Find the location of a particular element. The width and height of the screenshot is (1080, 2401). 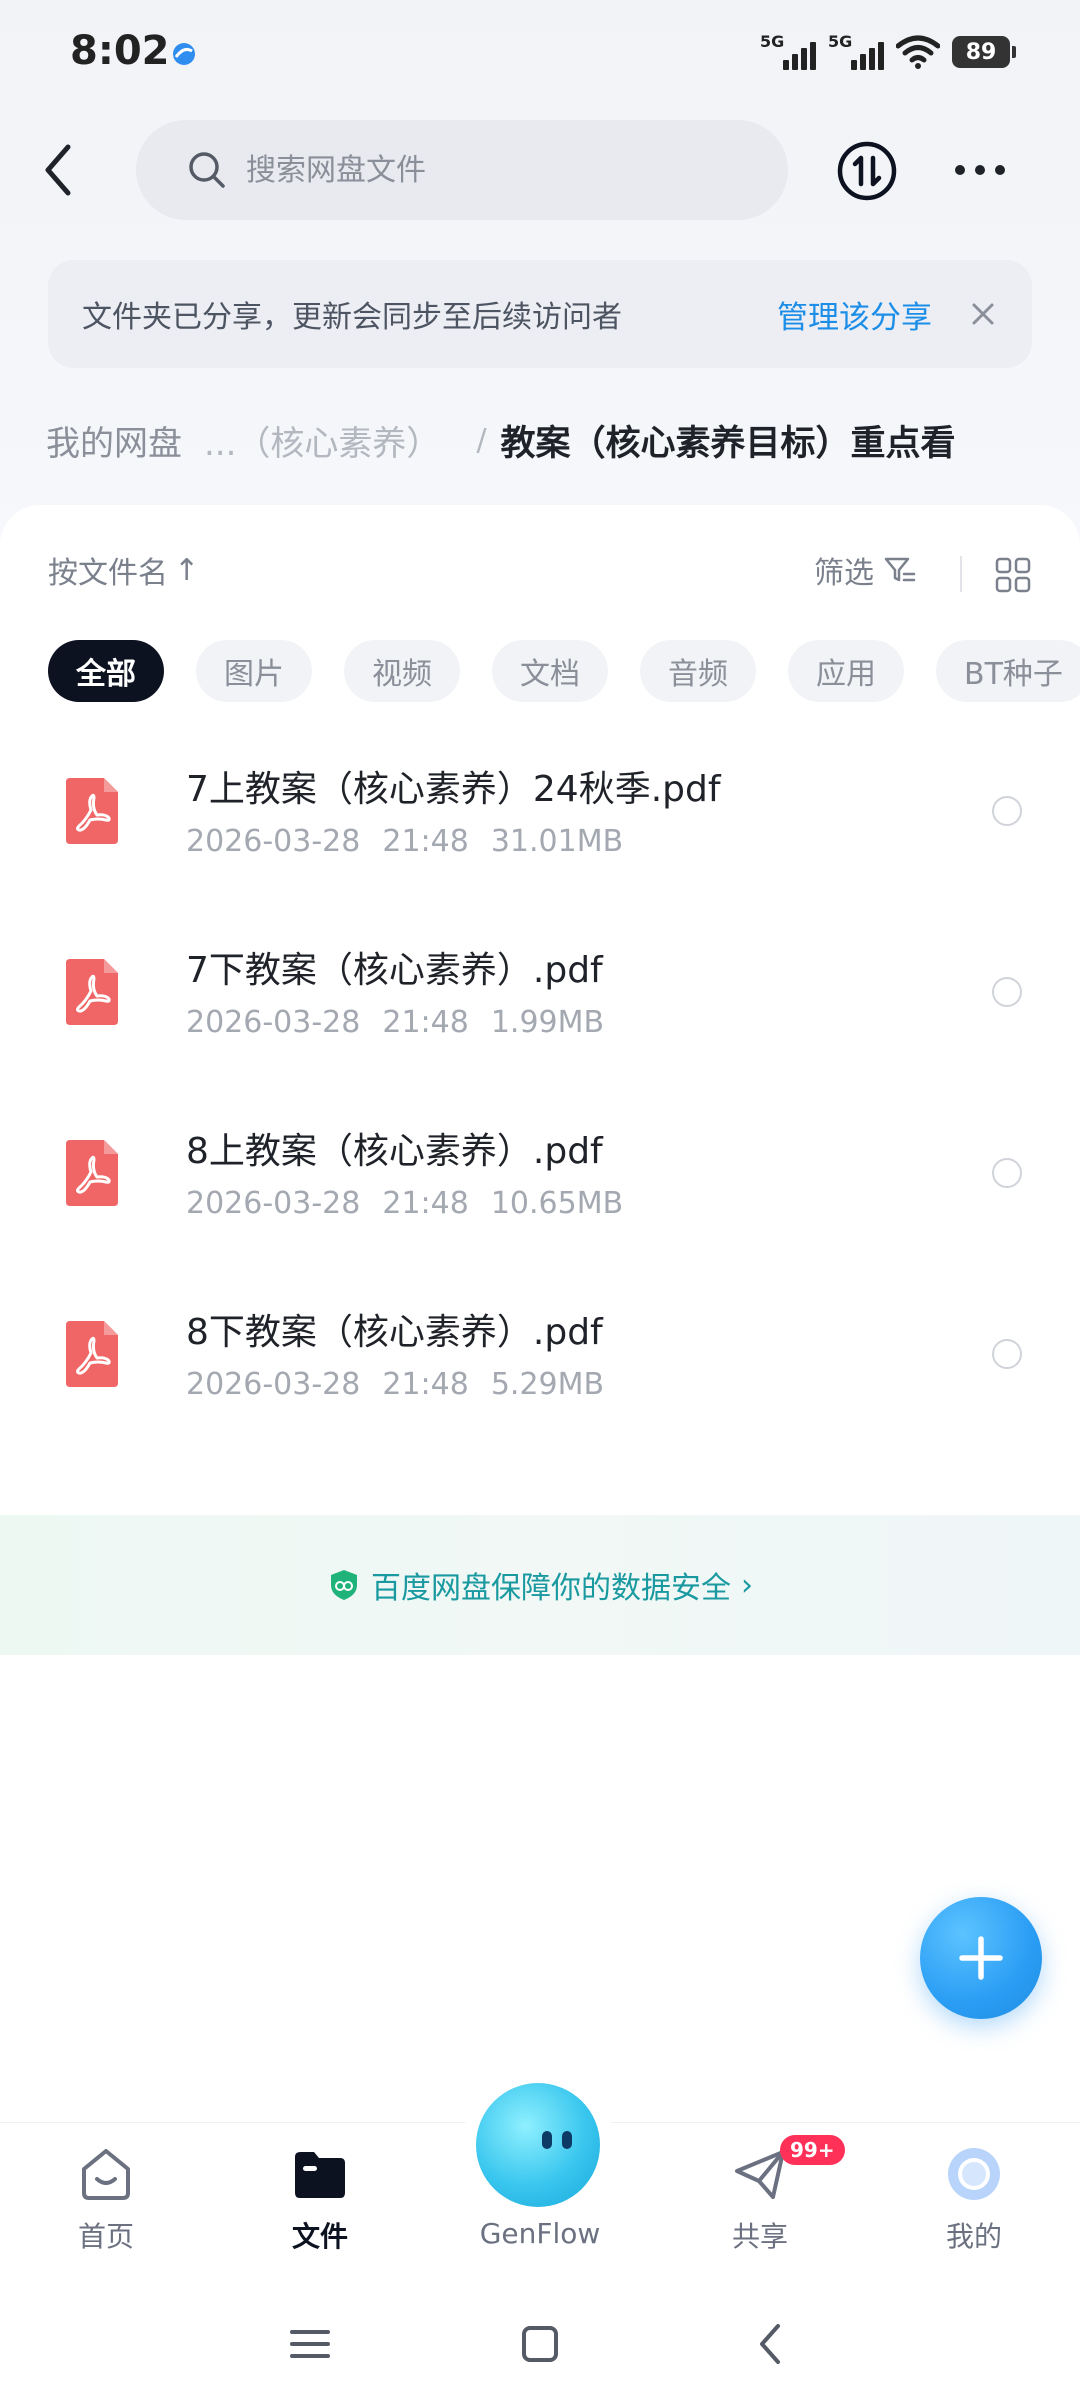

nav-me: 我的 is located at coordinates (974, 2199).